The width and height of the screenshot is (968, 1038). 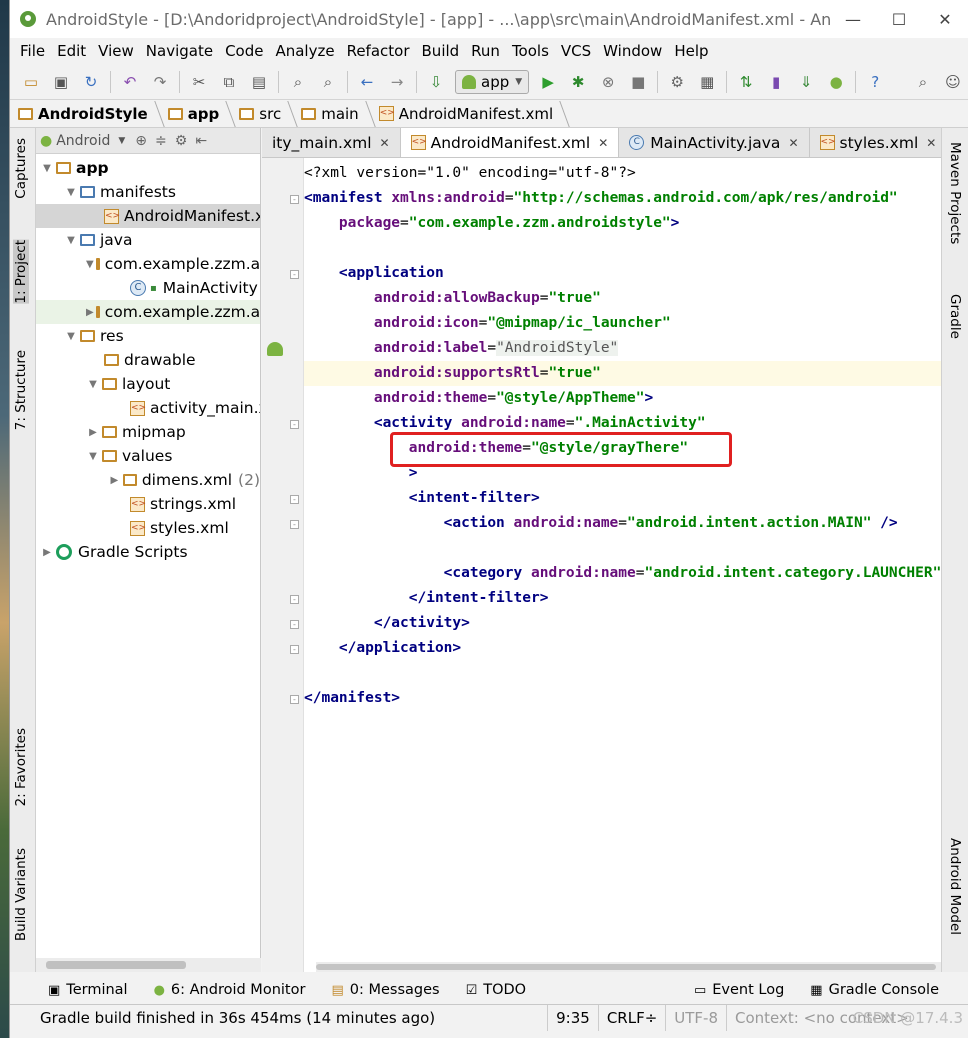 What do you see at coordinates (923, 82) in the screenshot?
I see `search-everywhere-icon: ⌕` at bounding box center [923, 82].